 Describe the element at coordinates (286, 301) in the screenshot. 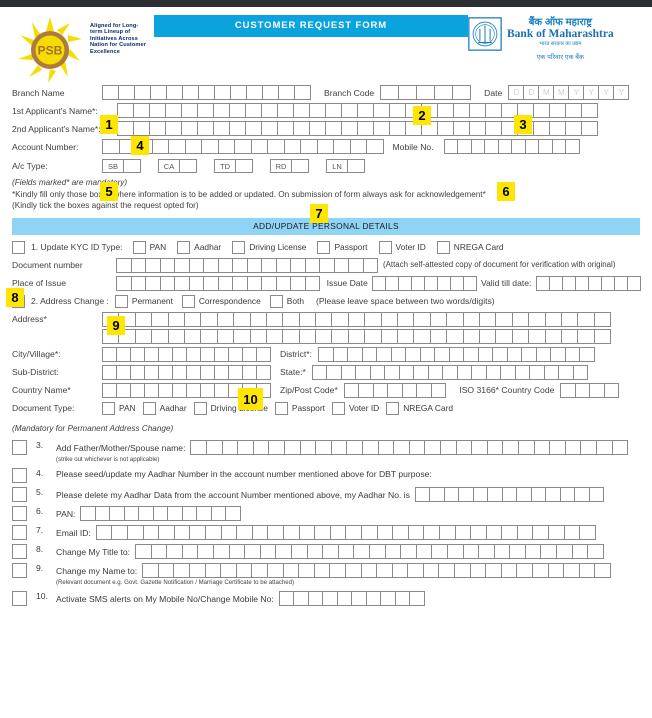

I see `option-both: Both` at that location.